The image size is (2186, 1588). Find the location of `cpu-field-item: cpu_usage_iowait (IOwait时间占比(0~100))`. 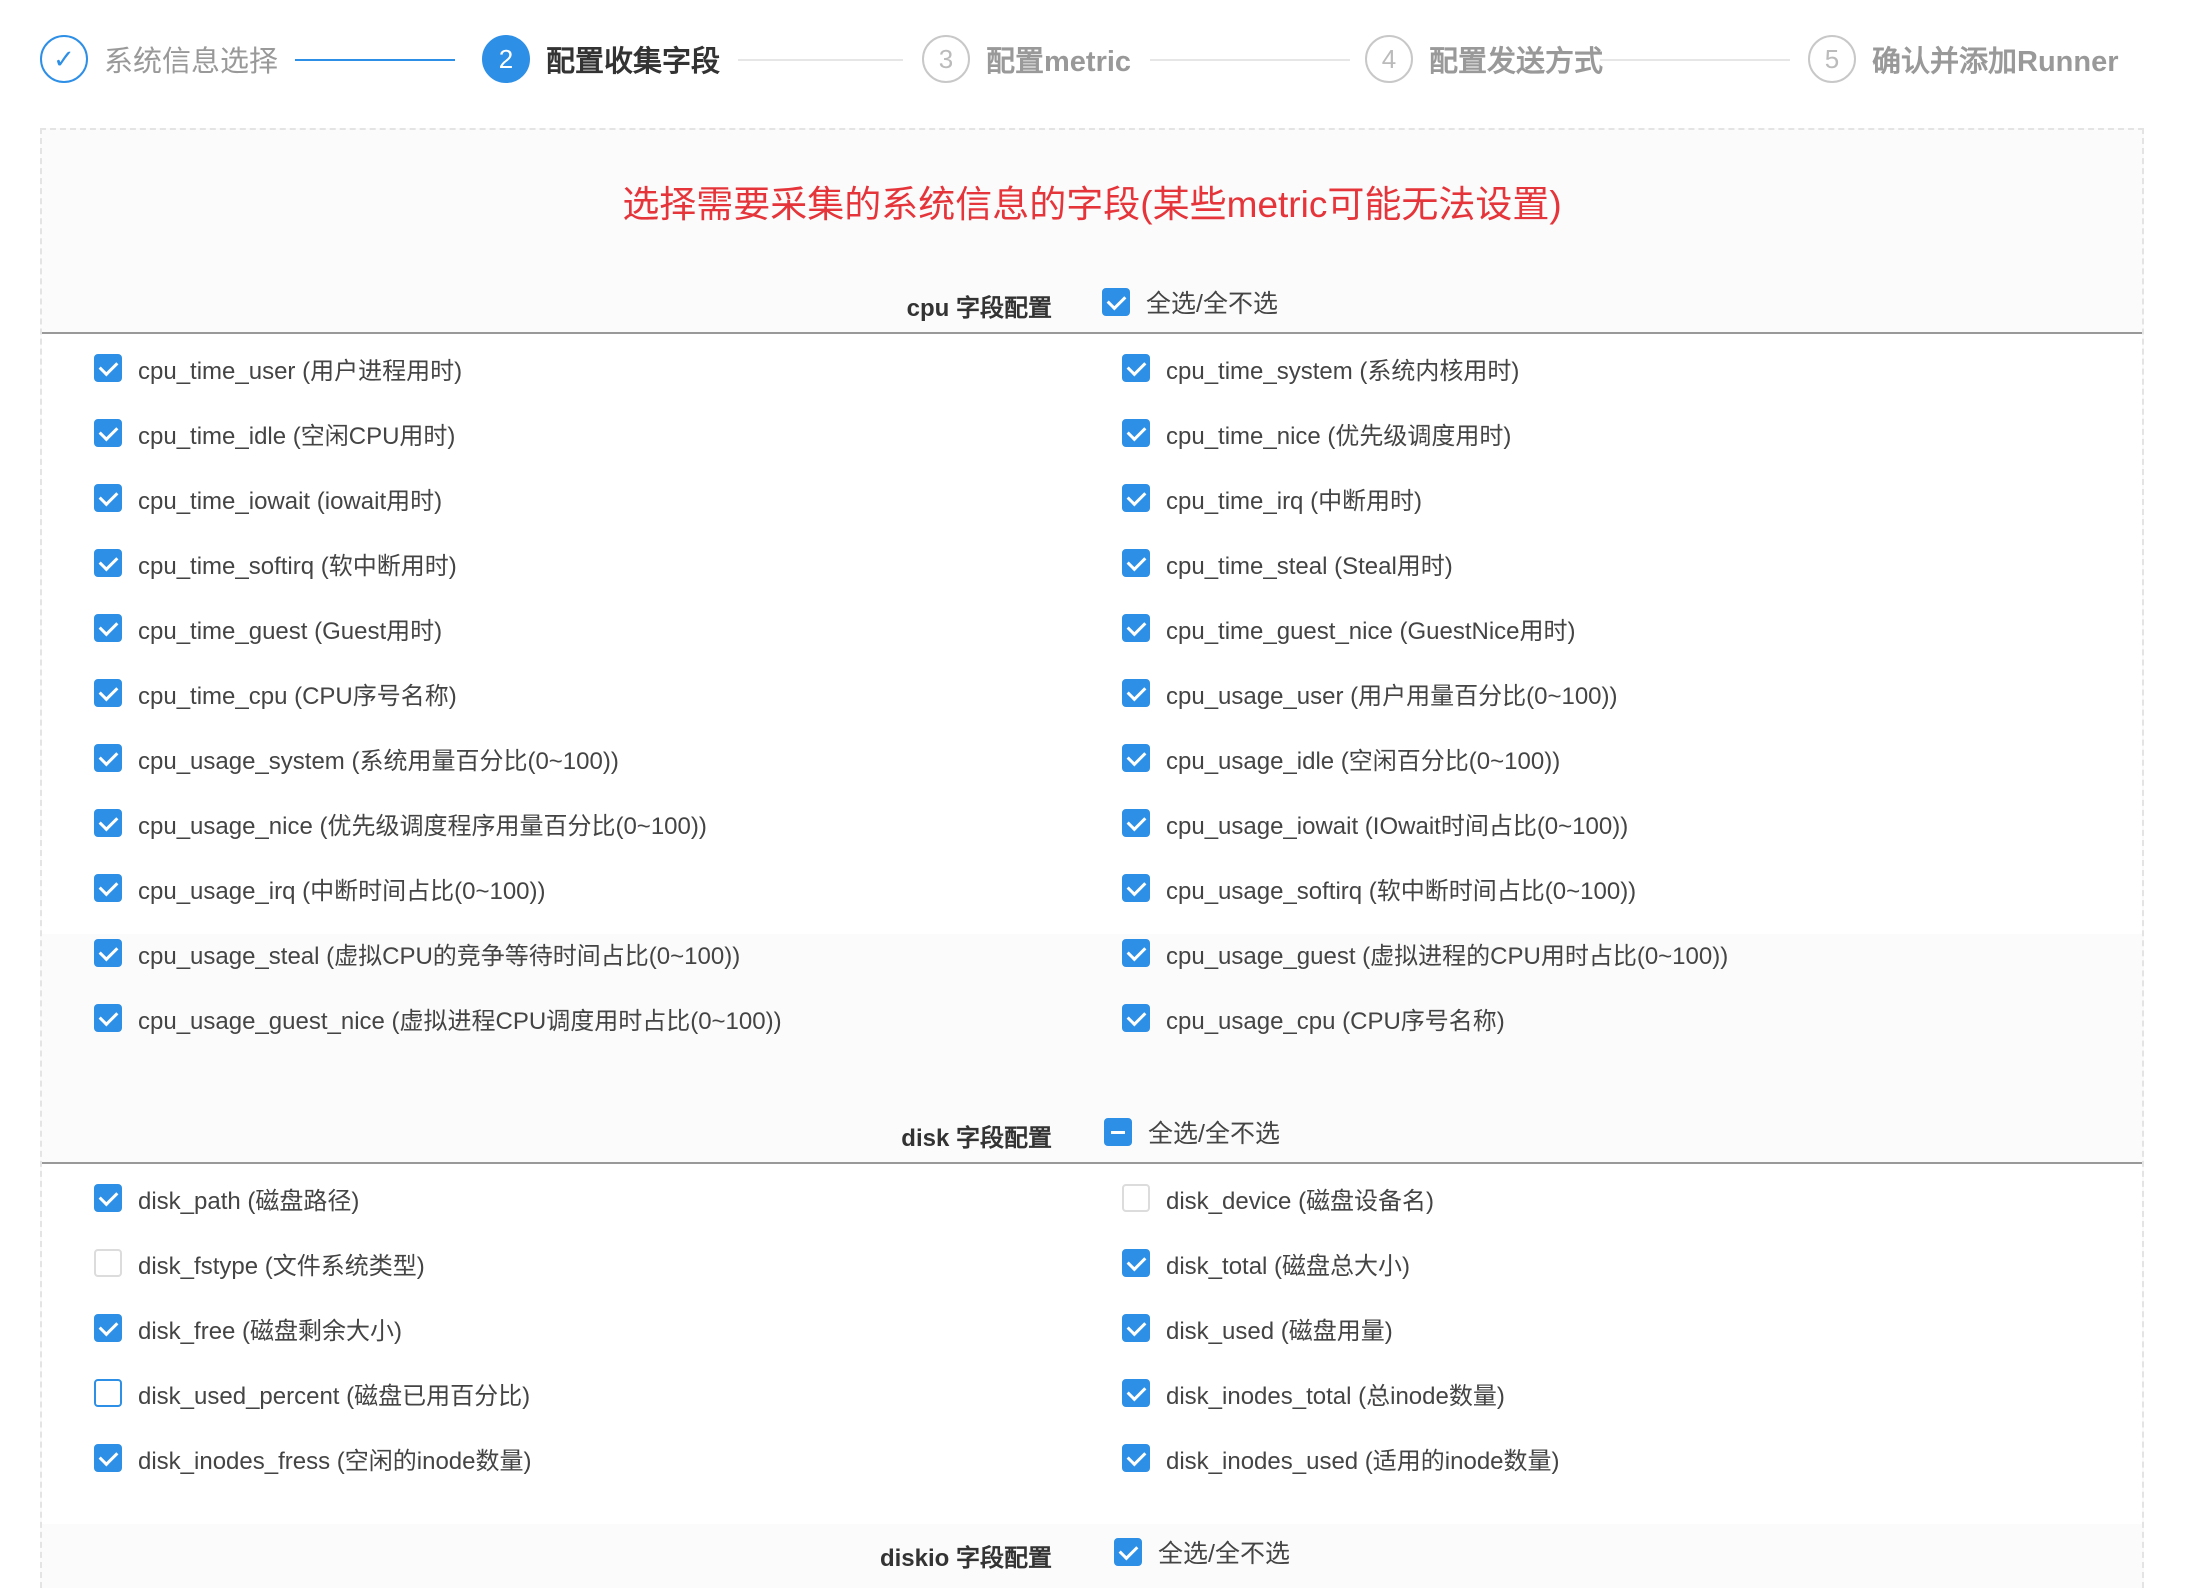

cpu-field-item: cpu_usage_iowait (IOwait时间占比(0~100)) is located at coordinates (1375, 823).